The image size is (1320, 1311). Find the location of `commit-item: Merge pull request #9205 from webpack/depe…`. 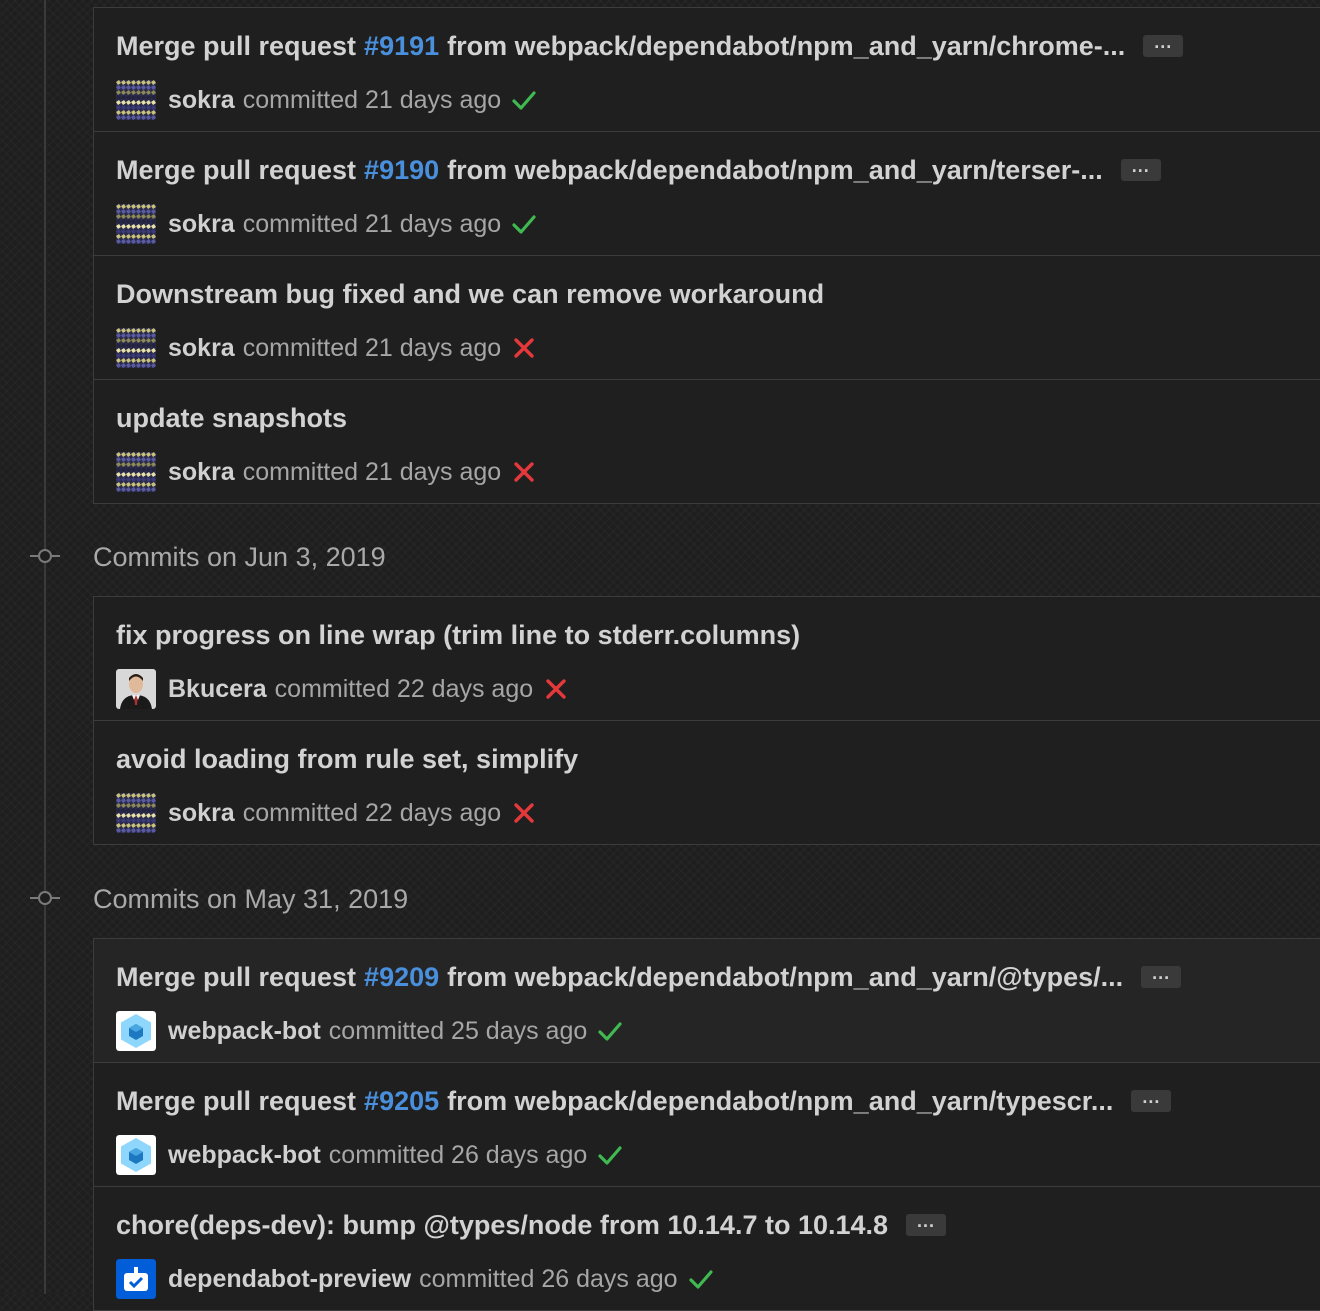

commit-item: Merge pull request #9205 from webpack/depe… is located at coordinates (707, 1124).